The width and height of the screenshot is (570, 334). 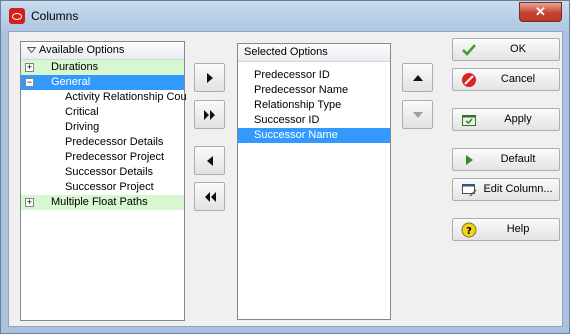 I want to click on arrow-up-icon, so click(x=417, y=77).